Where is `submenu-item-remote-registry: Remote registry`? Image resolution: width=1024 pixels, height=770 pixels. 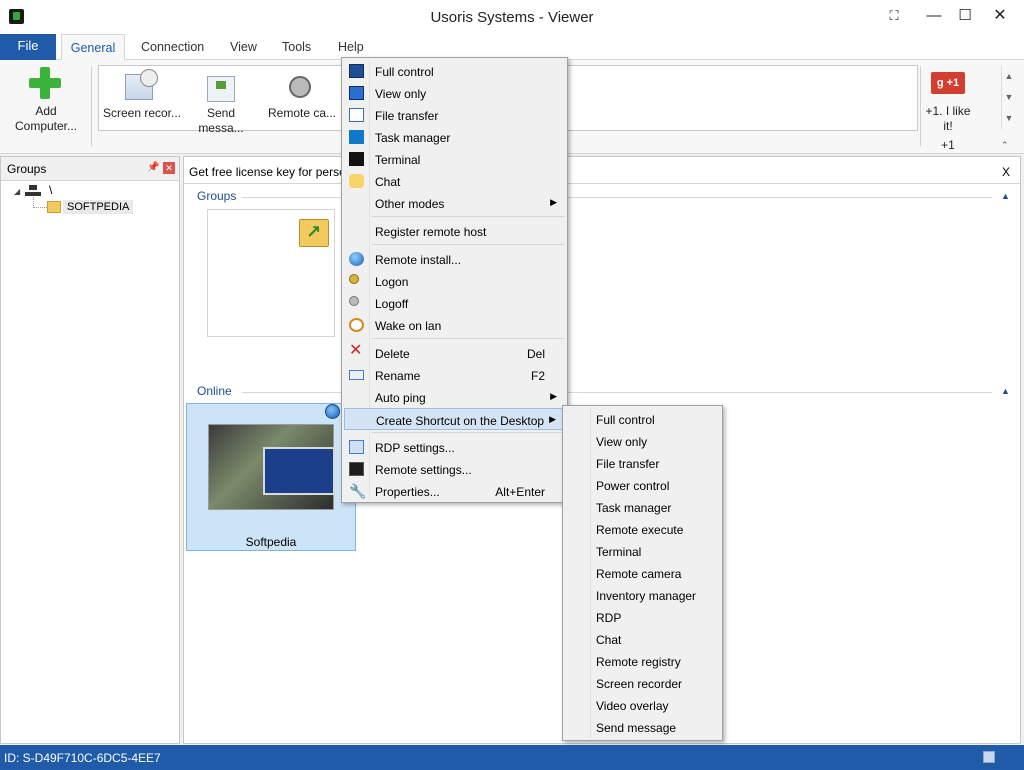
submenu-item-remote-registry: Remote registry is located at coordinates (642, 661).